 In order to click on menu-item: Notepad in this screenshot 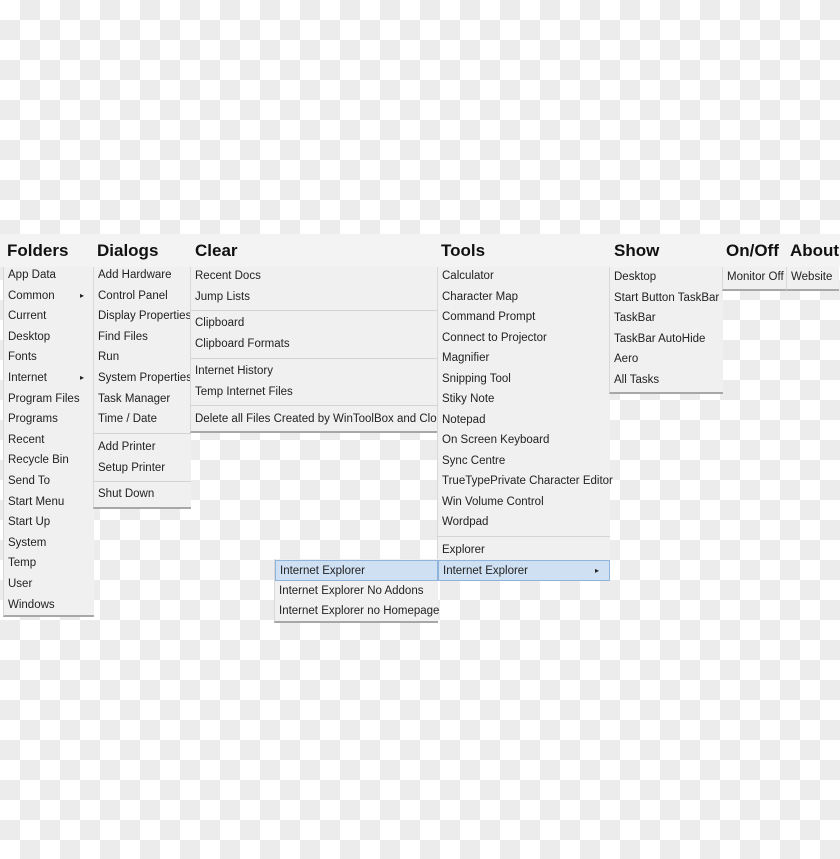, I will do `click(524, 420)`.